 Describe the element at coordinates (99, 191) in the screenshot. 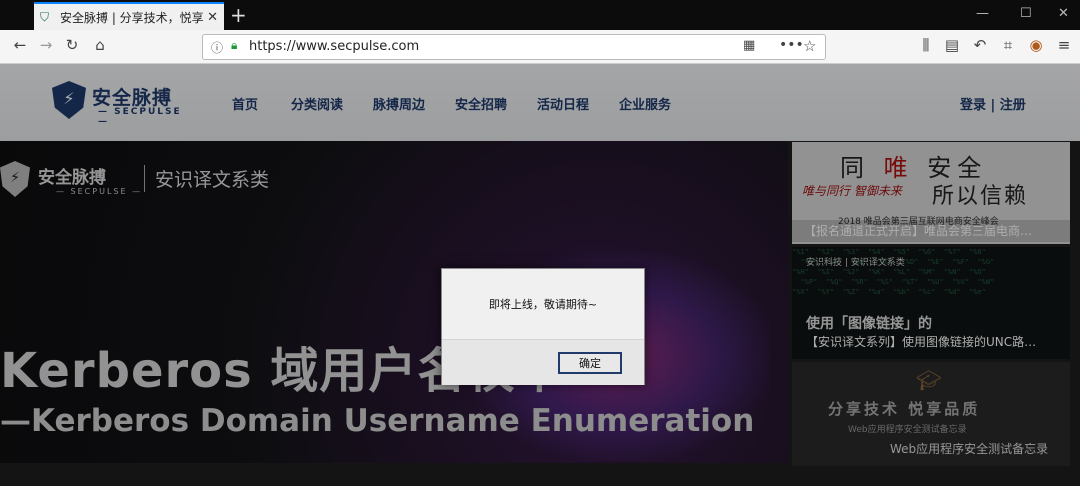

I see `hero-logo-subtext: — SECPULSE —` at that location.